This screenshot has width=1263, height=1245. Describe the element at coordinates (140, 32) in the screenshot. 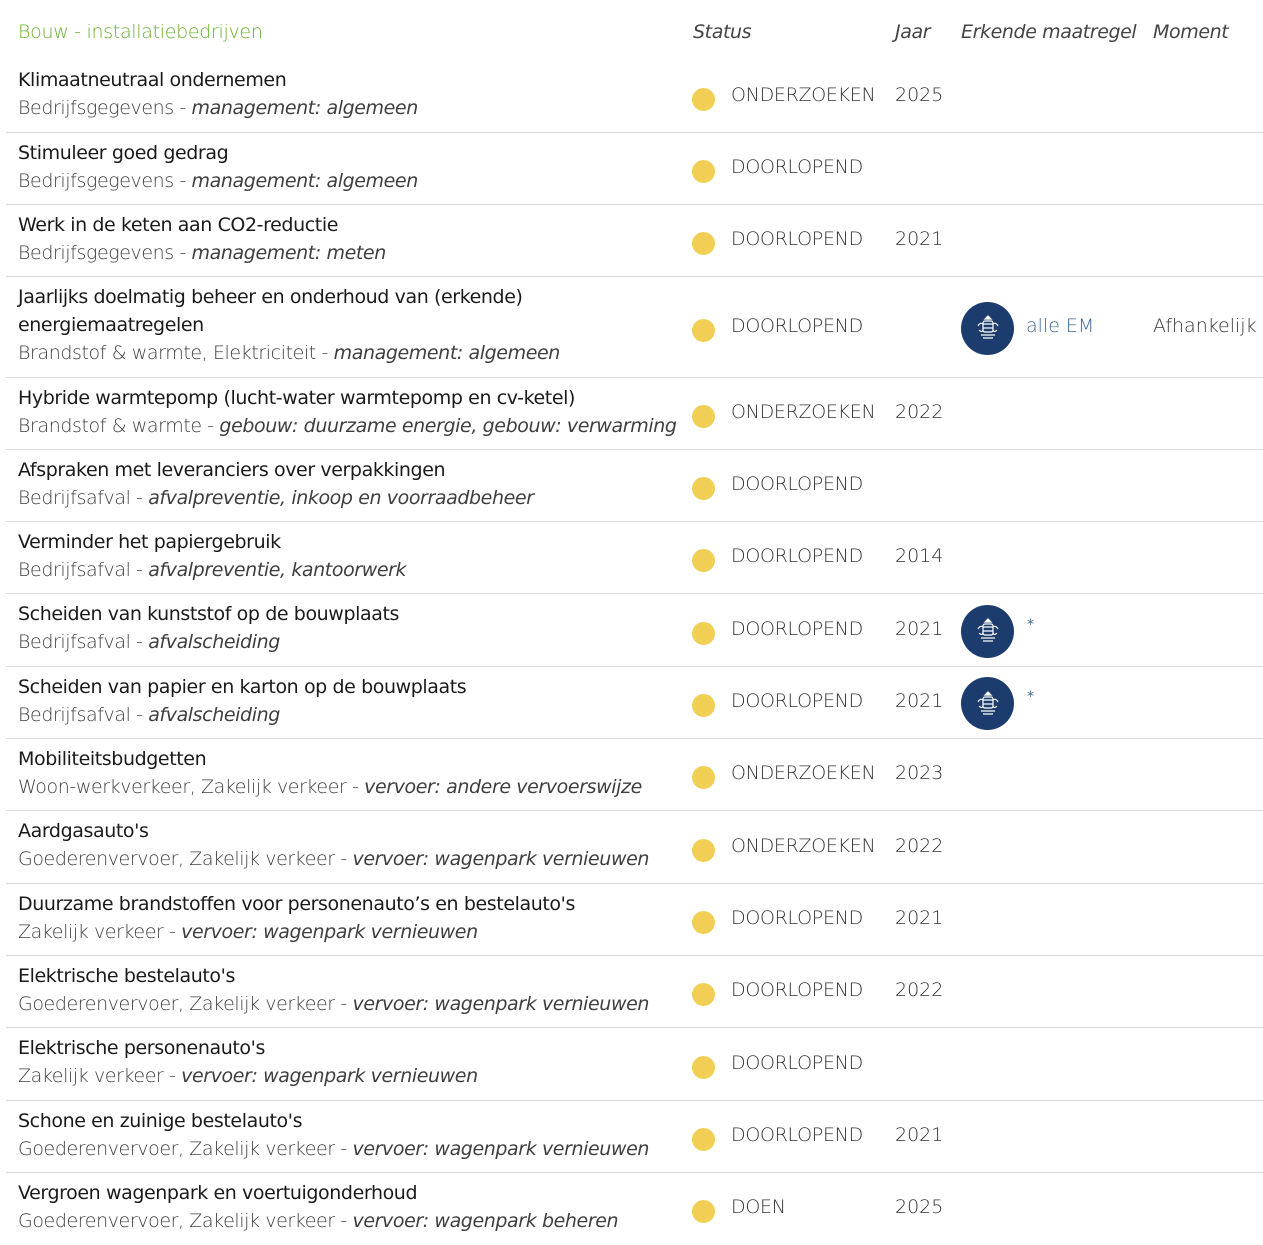

I see `sector-title: Bouw - installatiebedrijven` at that location.